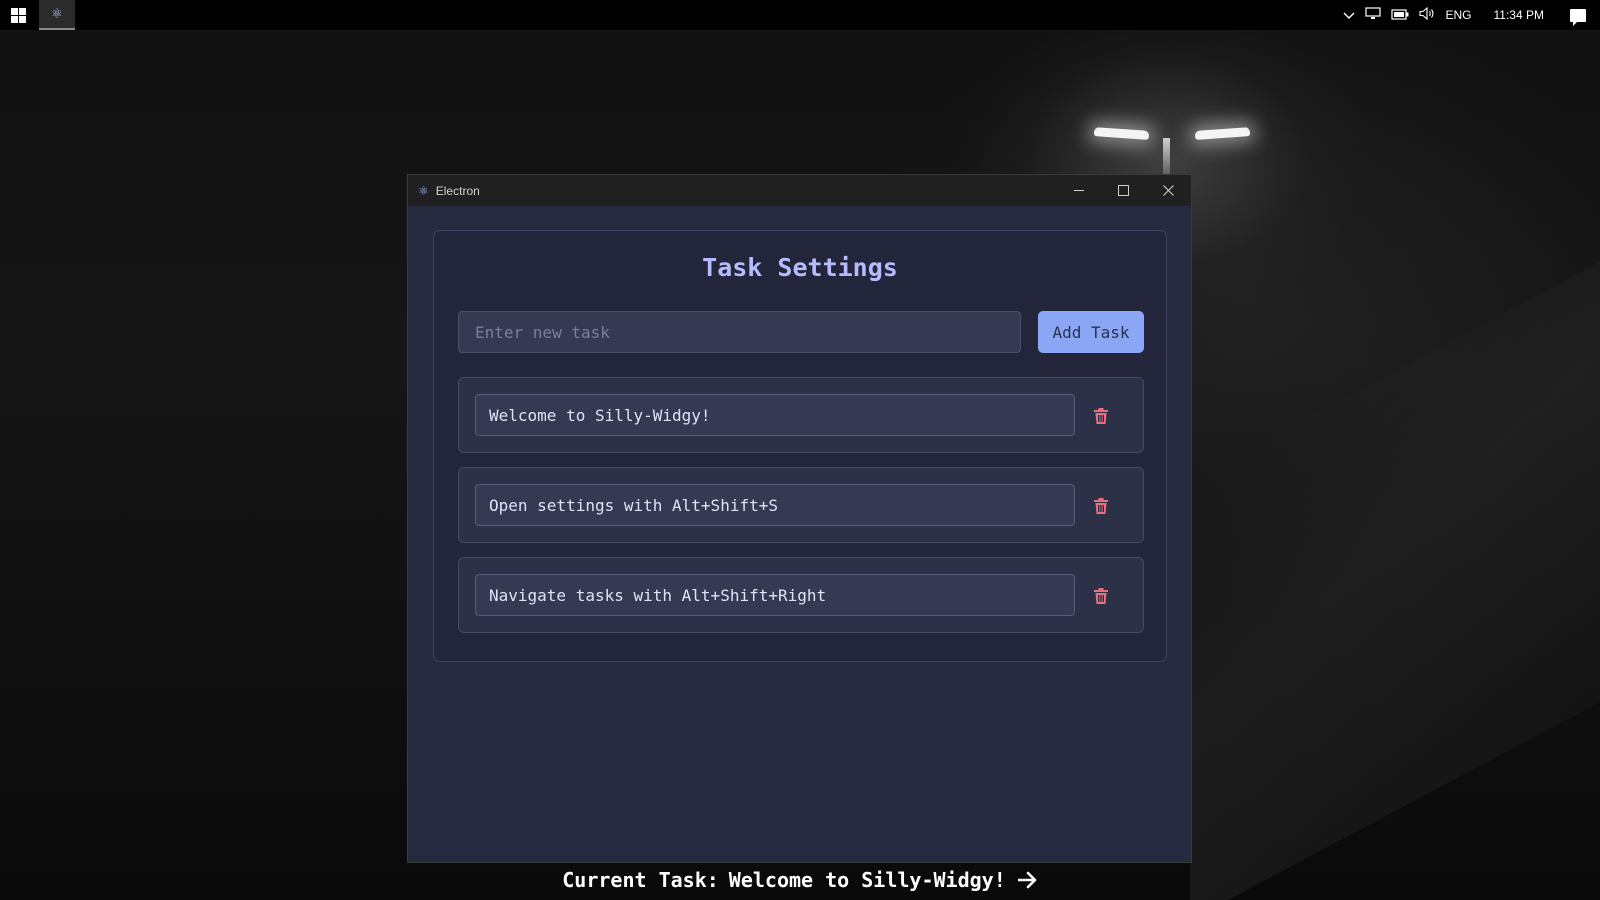 Image resolution: width=1600 pixels, height=900 pixels. What do you see at coordinates (1427, 14) in the screenshot?
I see `volume-icon` at bounding box center [1427, 14].